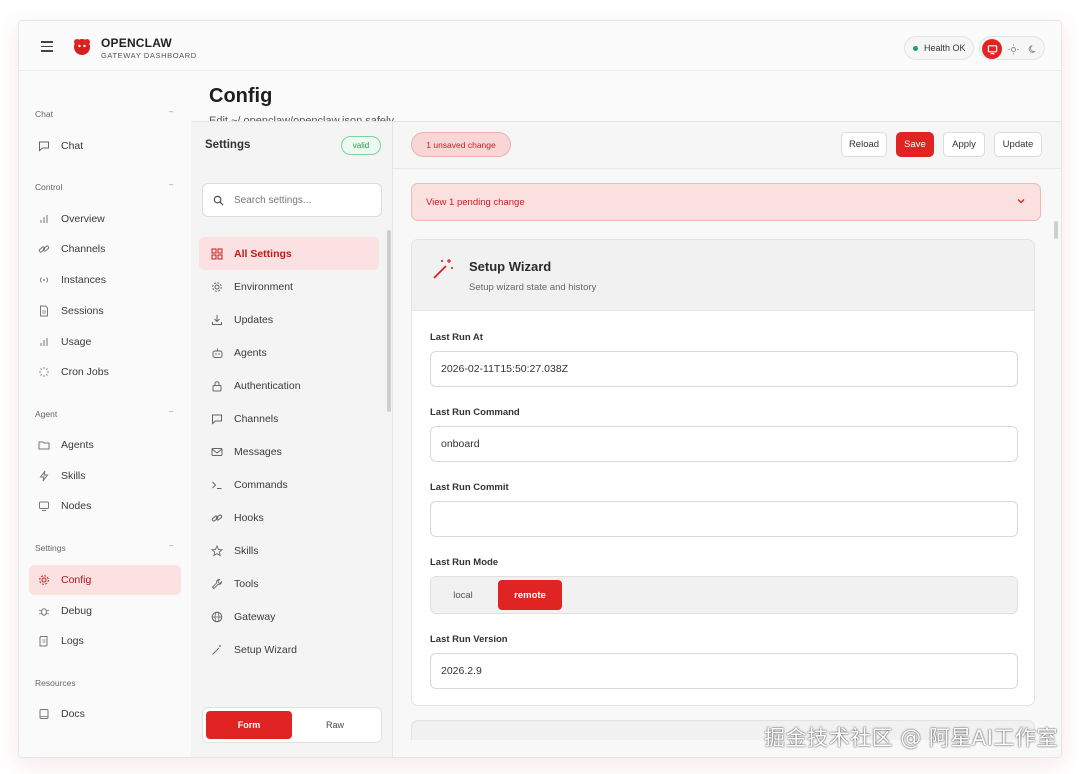  Describe the element at coordinates (469, 487) in the screenshot. I see `field-label: Last Run Commit` at that location.